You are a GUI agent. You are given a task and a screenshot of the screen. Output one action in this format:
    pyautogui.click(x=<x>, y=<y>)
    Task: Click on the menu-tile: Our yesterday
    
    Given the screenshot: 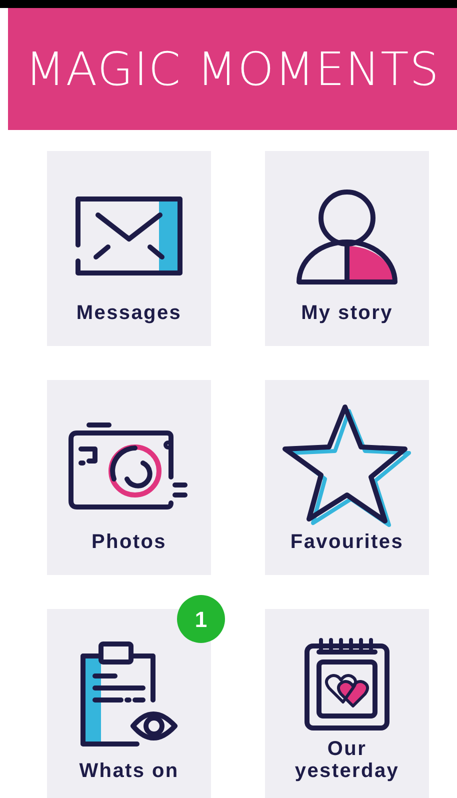 What is the action you would take?
    pyautogui.click(x=347, y=703)
    